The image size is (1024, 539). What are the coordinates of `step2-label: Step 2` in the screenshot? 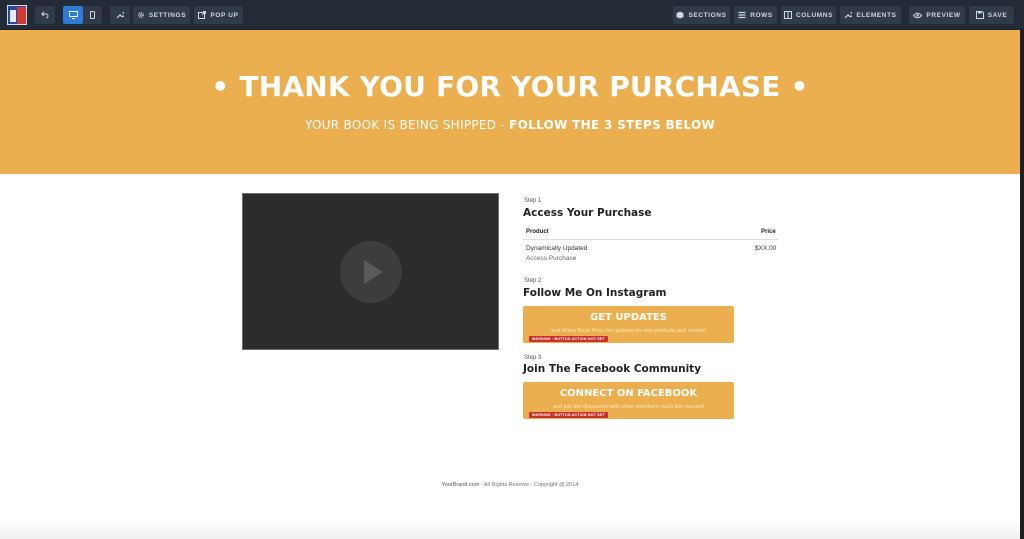 It's located at (533, 281).